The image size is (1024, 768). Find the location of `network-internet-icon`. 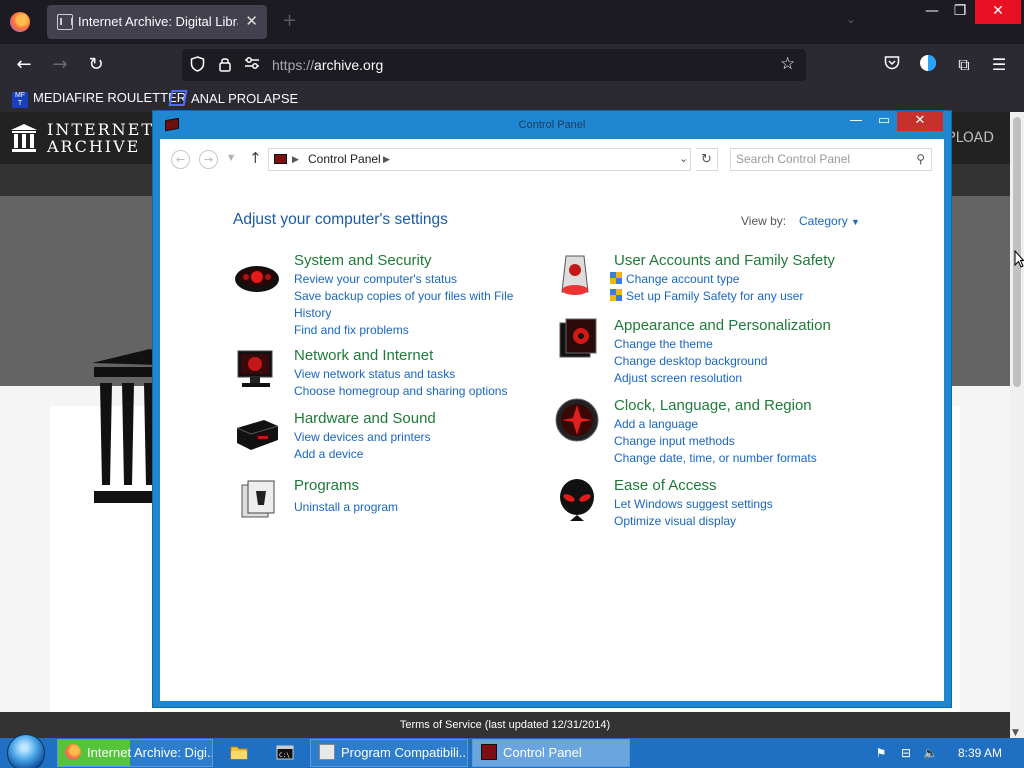

network-internet-icon is located at coordinates (257, 370).